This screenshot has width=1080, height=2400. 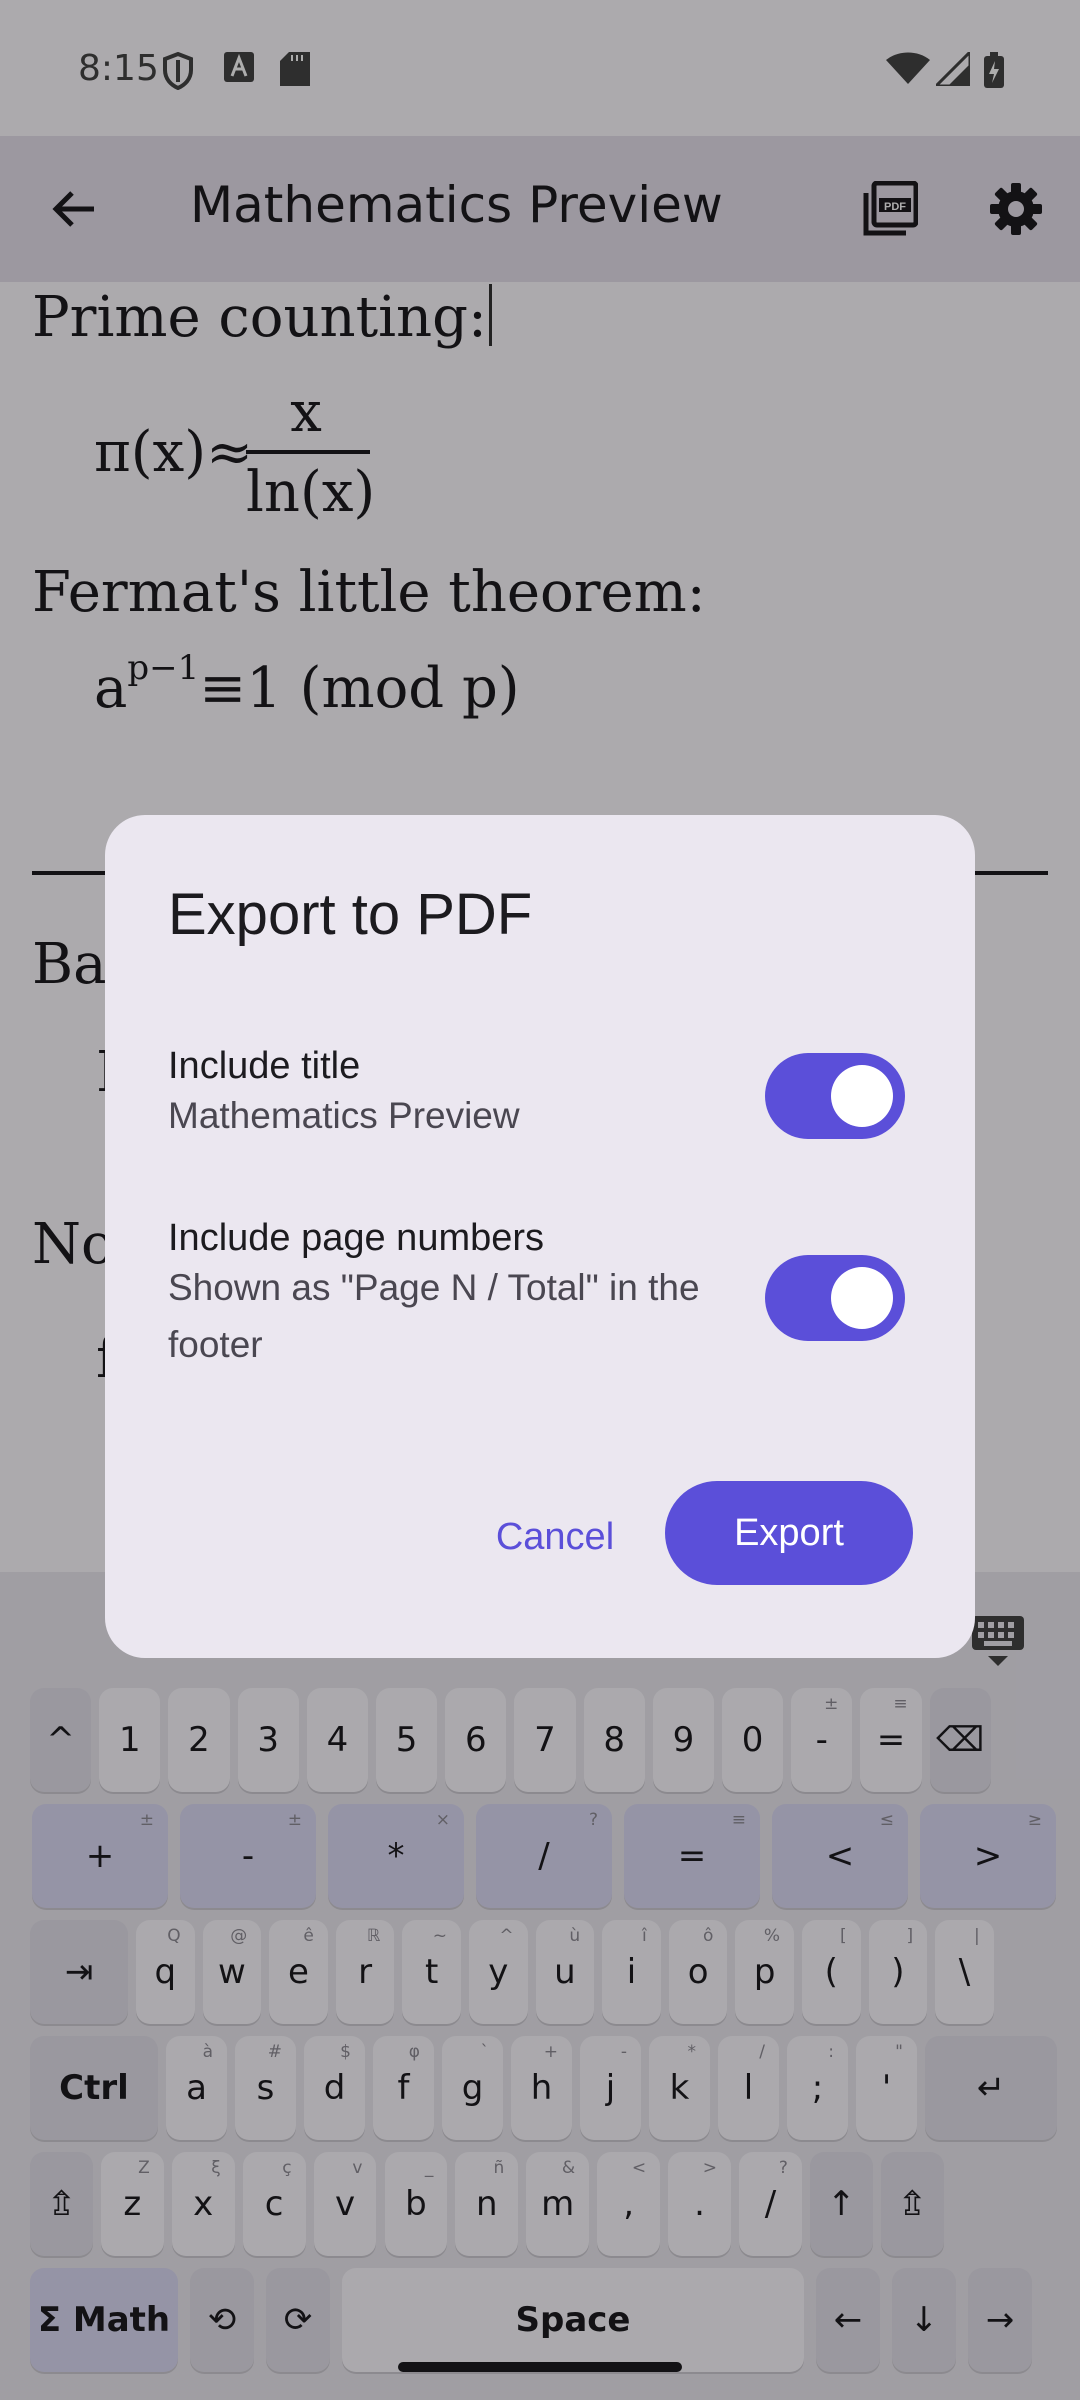 I want to click on export-button: Export, so click(x=789, y=1533).